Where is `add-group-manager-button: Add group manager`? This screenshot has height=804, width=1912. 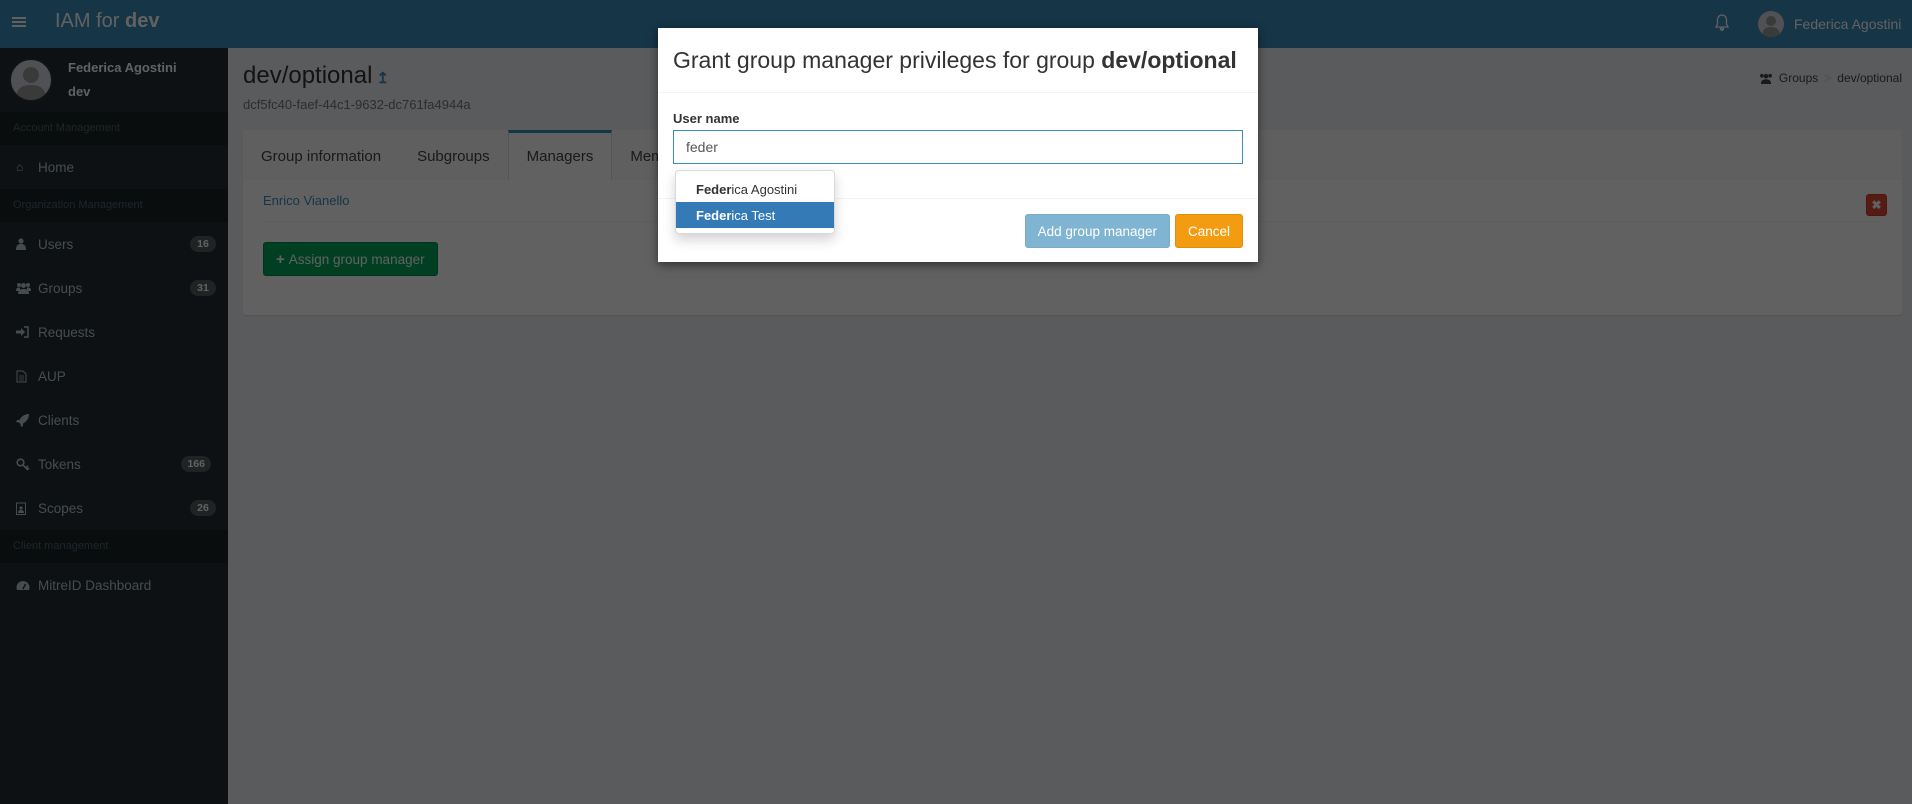
add-group-manager-button: Add group manager is located at coordinates (1097, 231).